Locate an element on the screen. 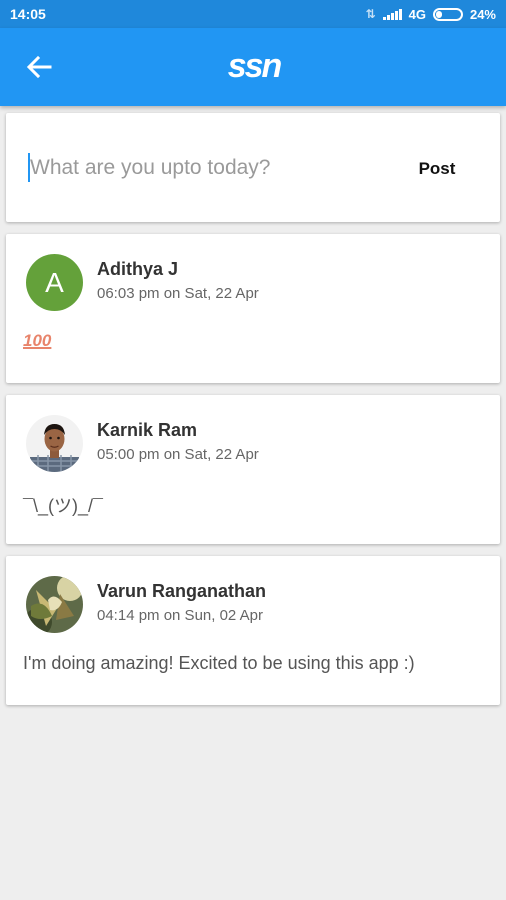  post-author: Adithya J is located at coordinates (137, 269).